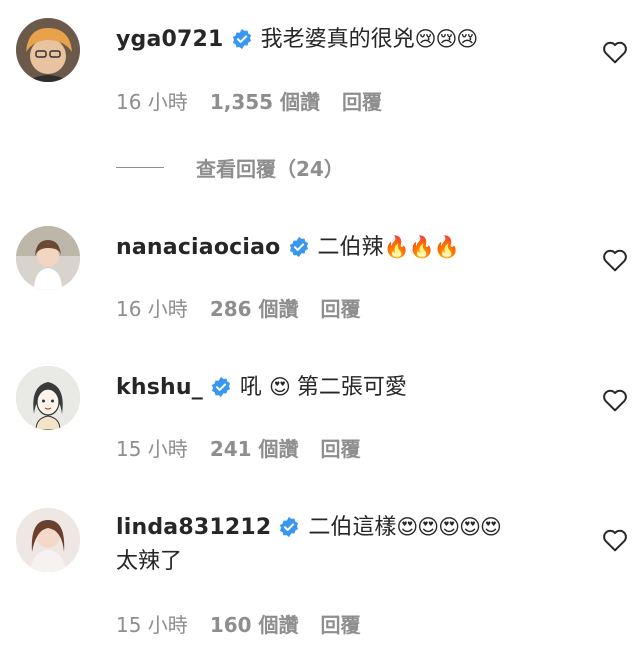 The image size is (638, 650). I want to click on comment-text: 二伯辣, so click(350, 247).